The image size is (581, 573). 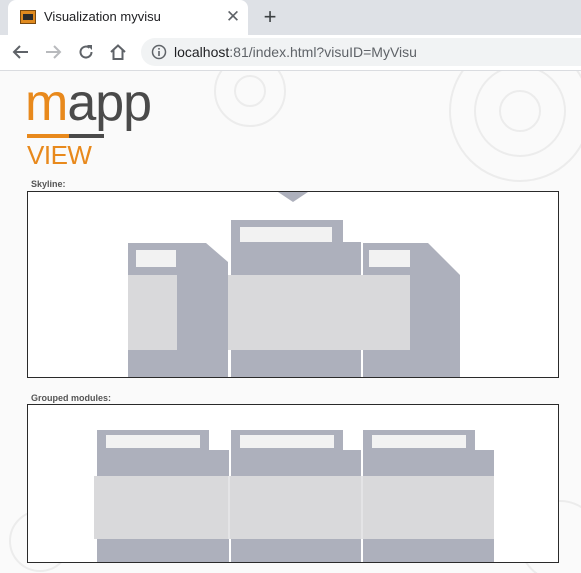 What do you see at coordinates (293, 197) in the screenshot?
I see `skyline-top-marker` at bounding box center [293, 197].